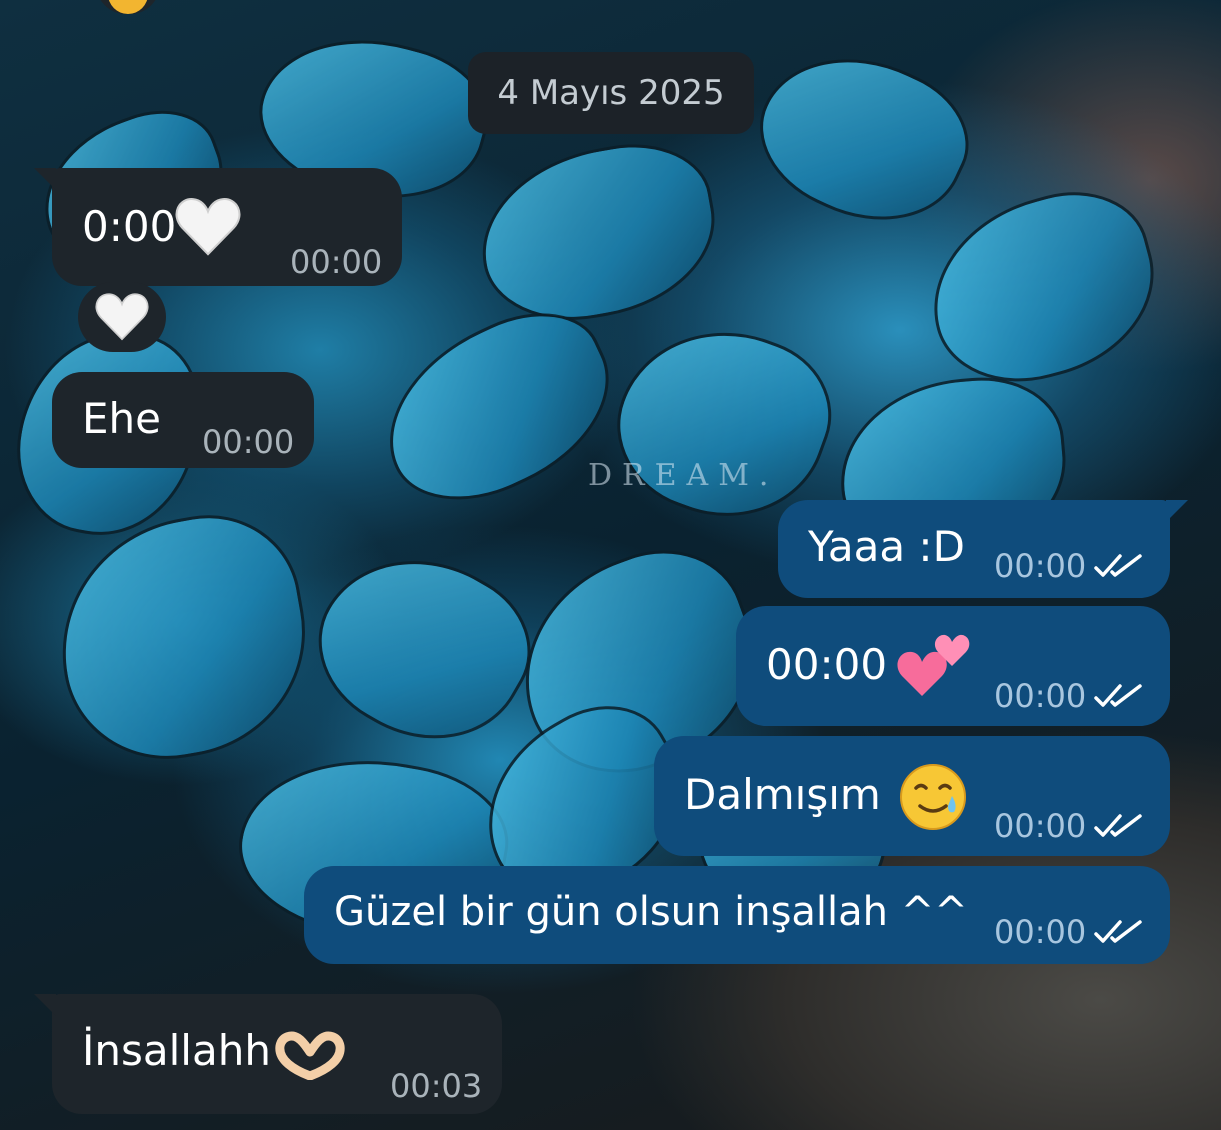  I want to click on white-heart-reaction-icon, so click(122, 317).